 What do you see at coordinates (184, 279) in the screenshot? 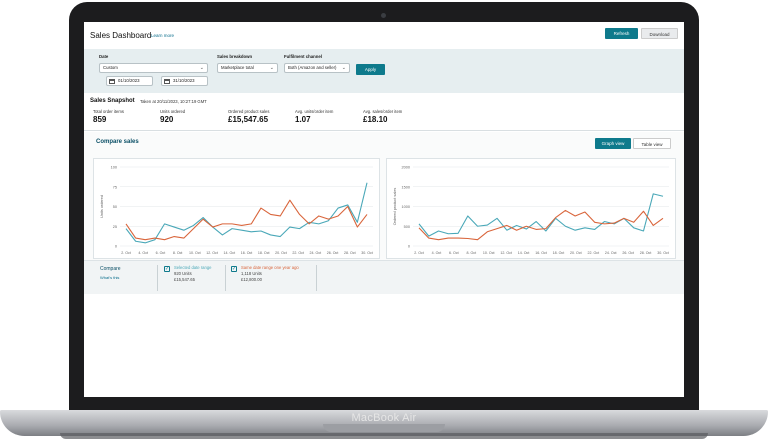
I see `legend-selected-sales: £15,547.65` at bounding box center [184, 279].